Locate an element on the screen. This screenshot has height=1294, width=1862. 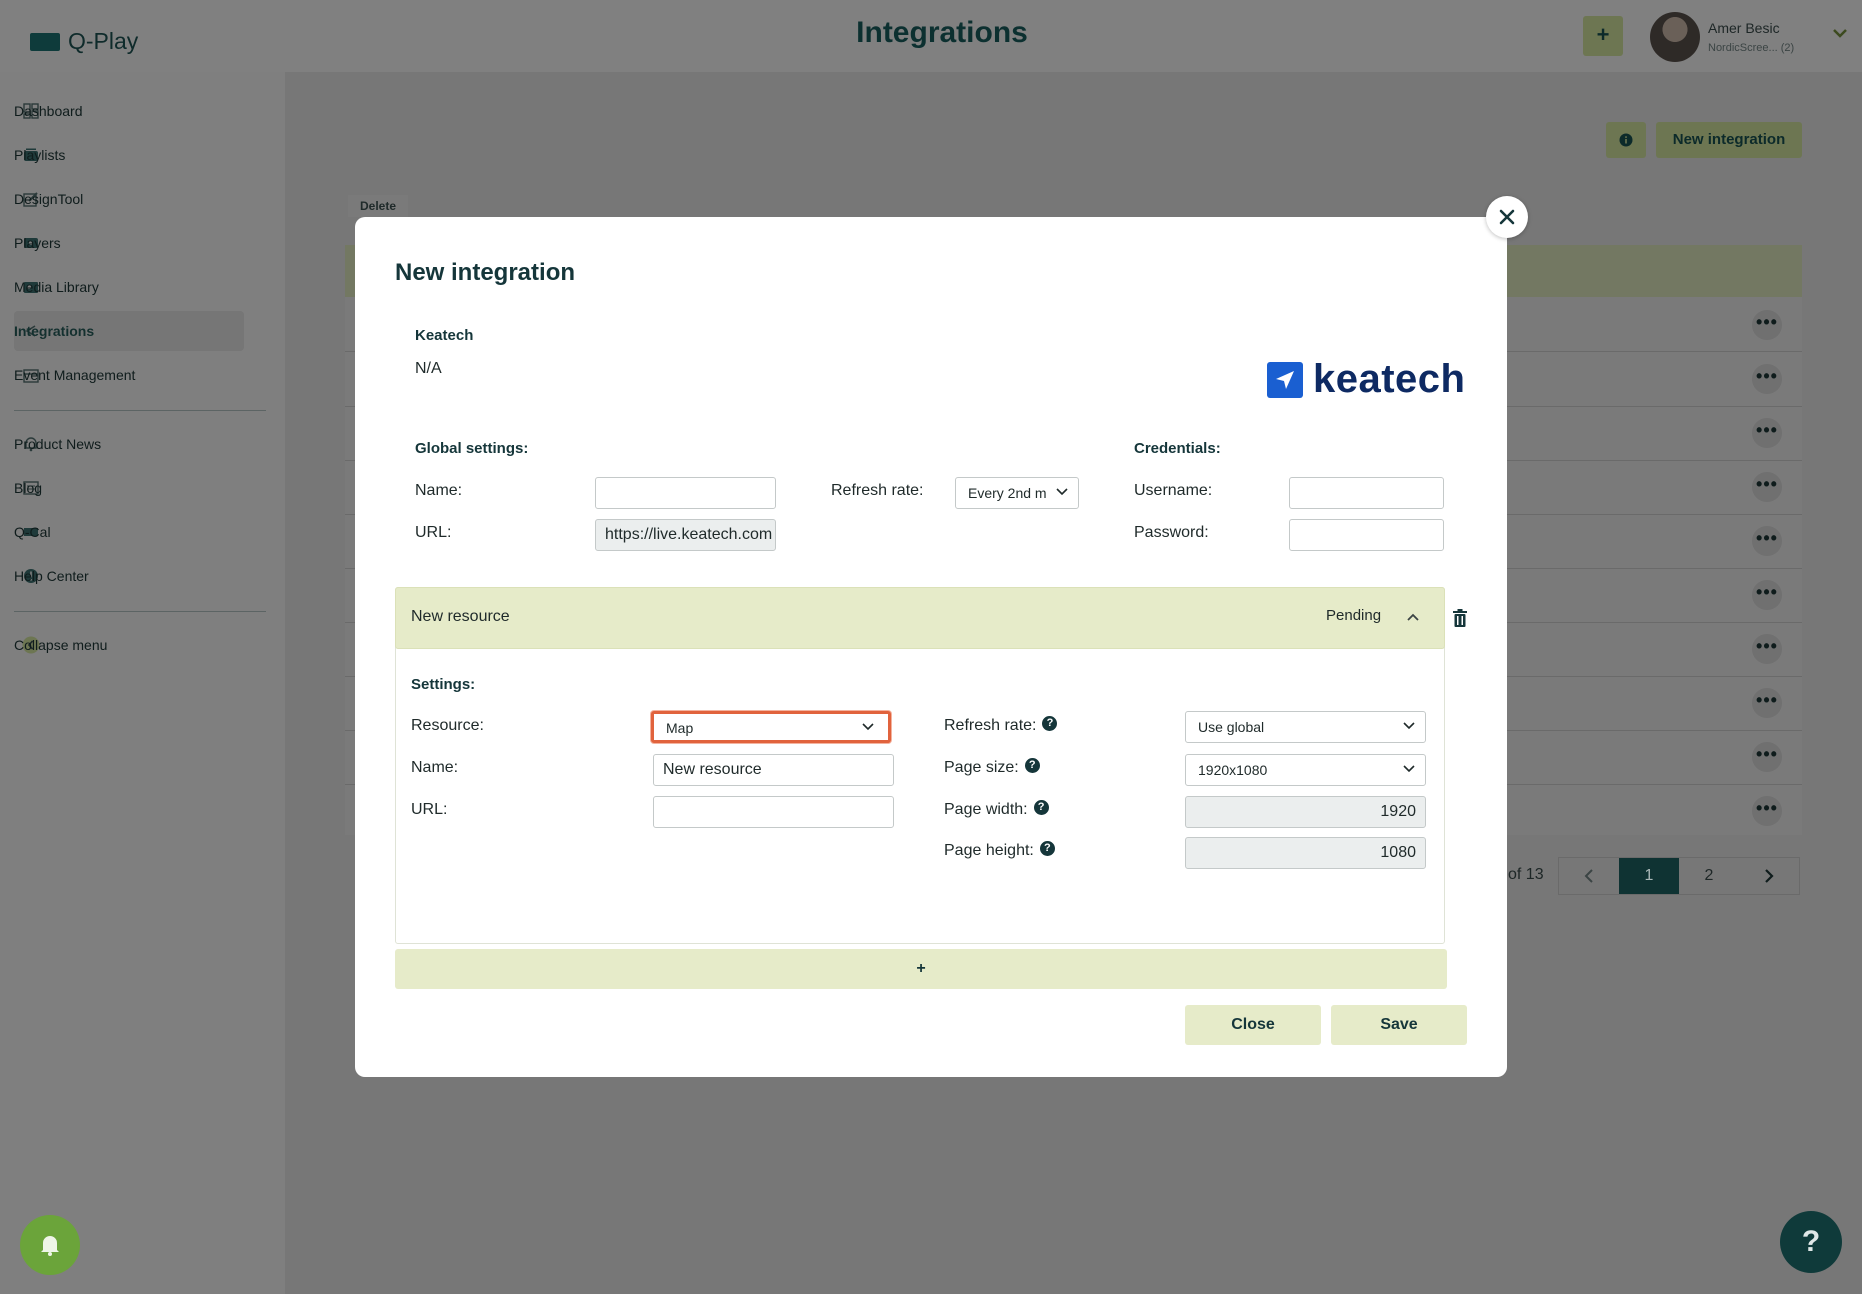
resource-refresh-label-text: Refresh rate: is located at coordinates (990, 725).